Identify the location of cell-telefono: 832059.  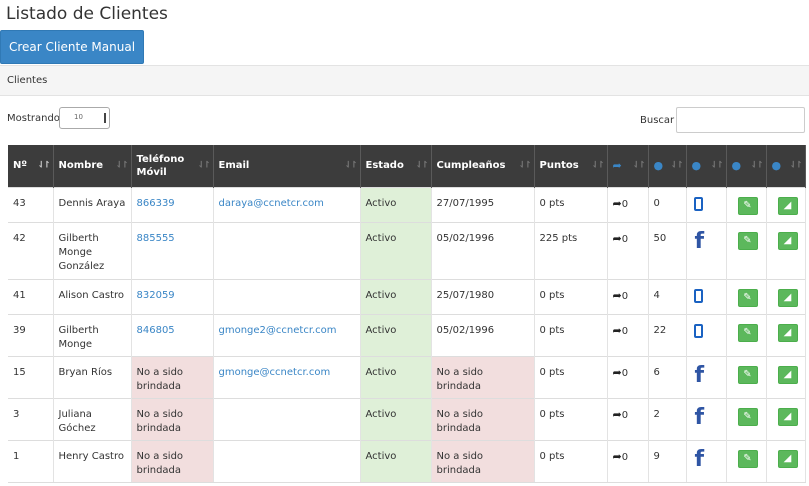
(172, 296).